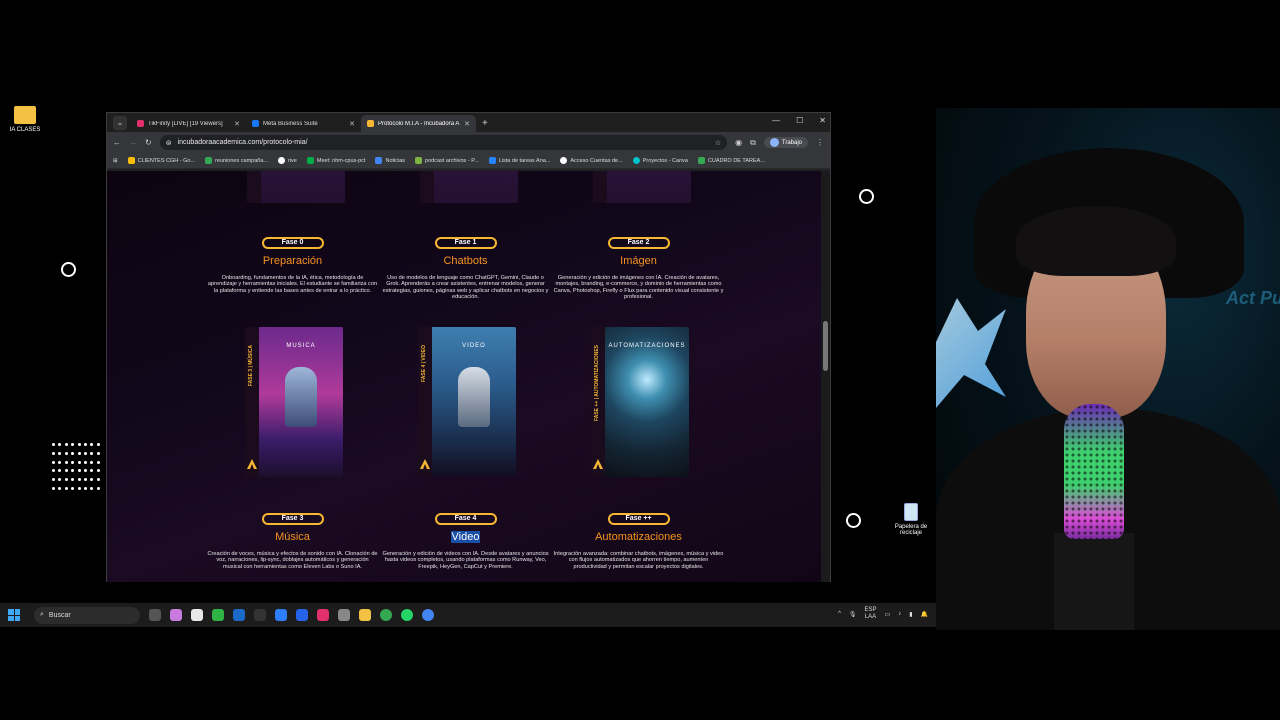  I want to click on epic-games-icon, so click(260, 615).